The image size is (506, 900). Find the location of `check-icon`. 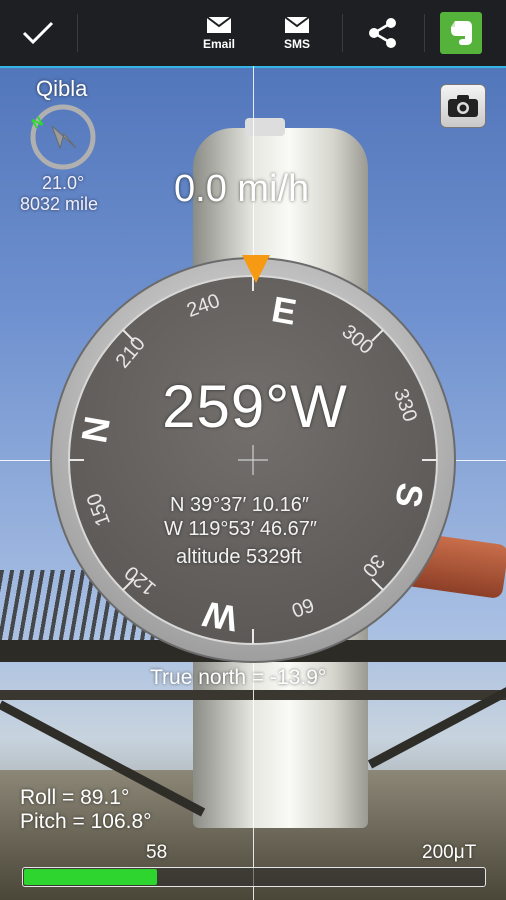

check-icon is located at coordinates (38, 33).